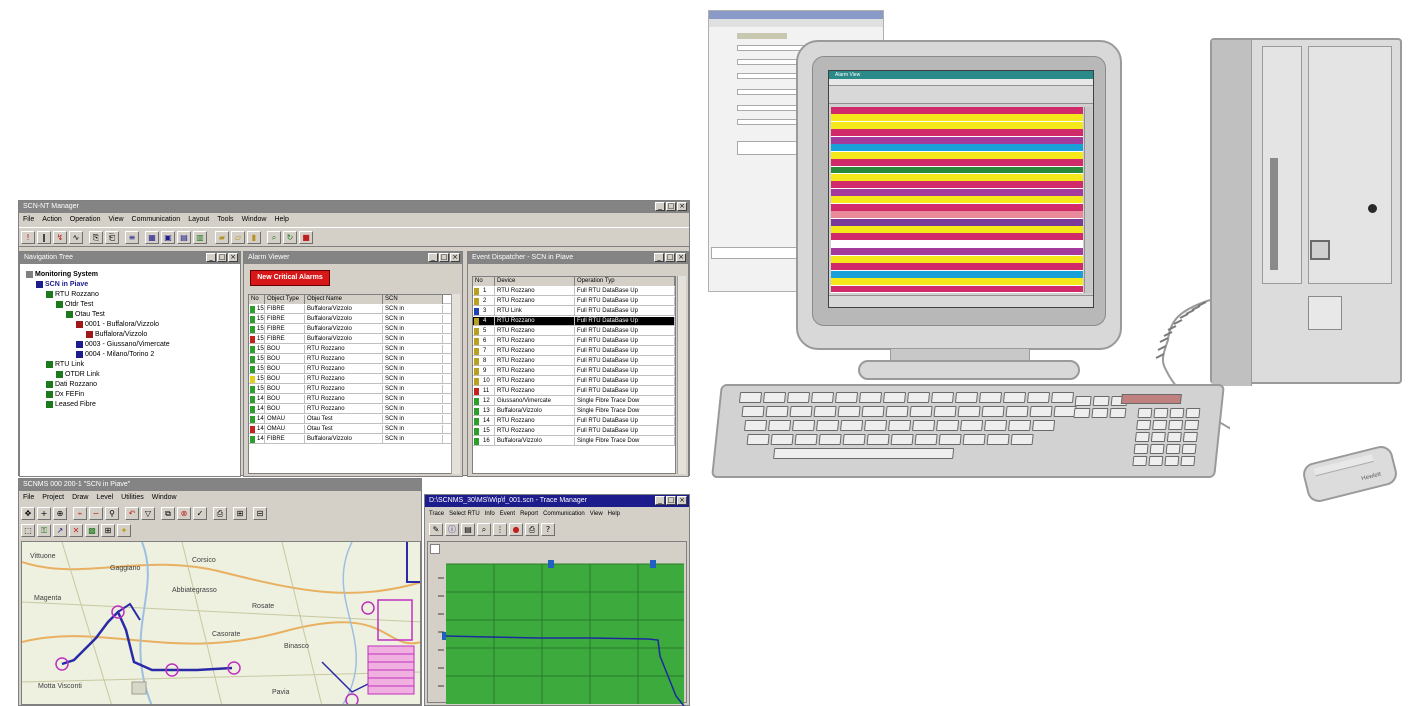 The image size is (1414, 706). What do you see at coordinates (104, 498) in the screenshot?
I see `map-menu-level: Level` at bounding box center [104, 498].